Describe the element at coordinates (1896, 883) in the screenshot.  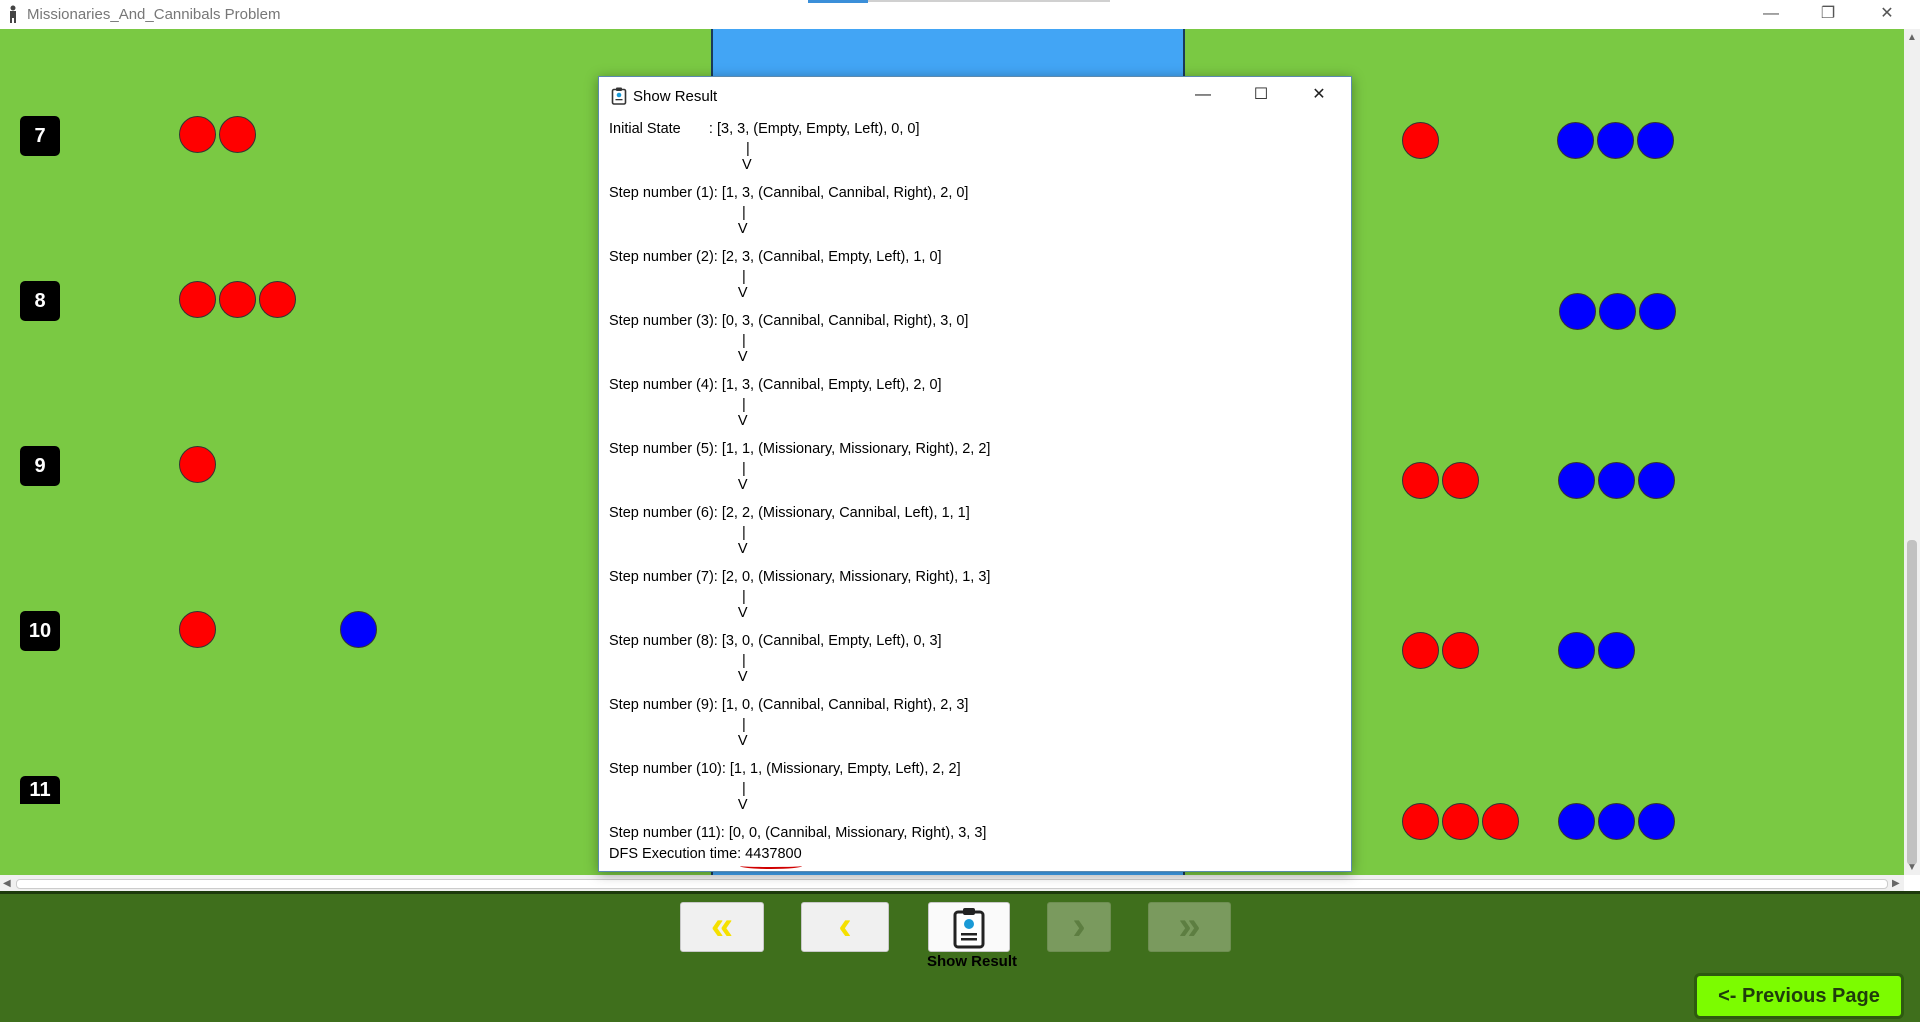
I see `scroll-right-icon: ▶` at that location.